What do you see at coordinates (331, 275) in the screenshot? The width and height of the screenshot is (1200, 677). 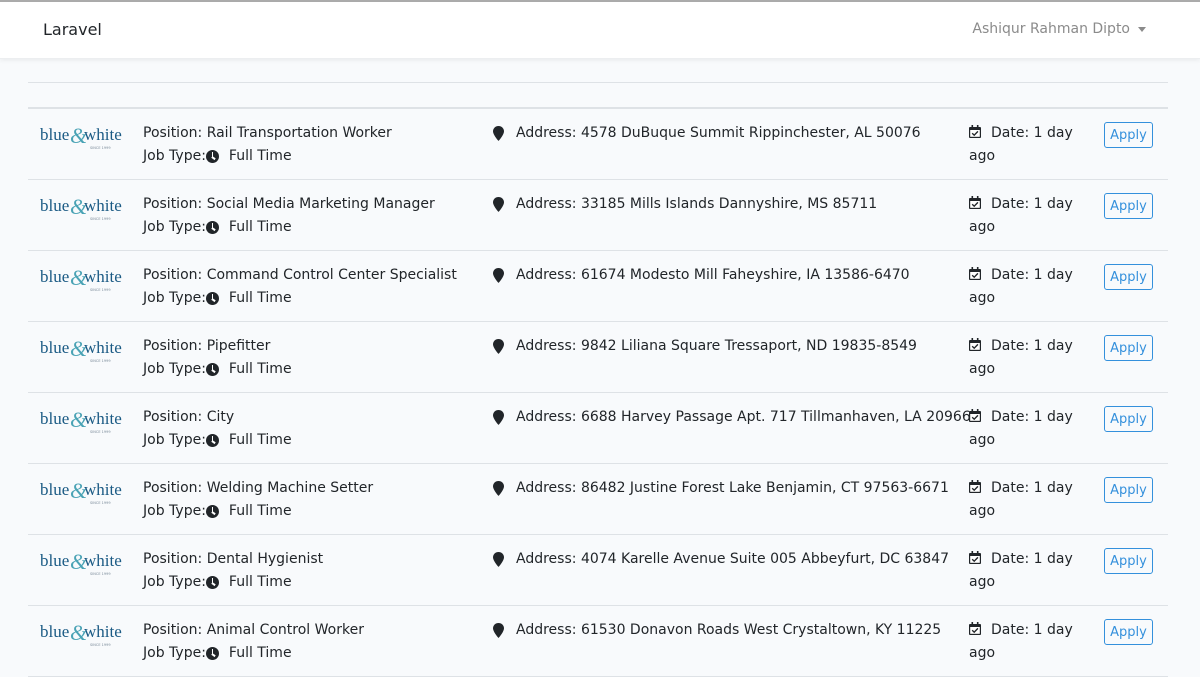 I see `position-value: Command Control Center Specialist` at bounding box center [331, 275].